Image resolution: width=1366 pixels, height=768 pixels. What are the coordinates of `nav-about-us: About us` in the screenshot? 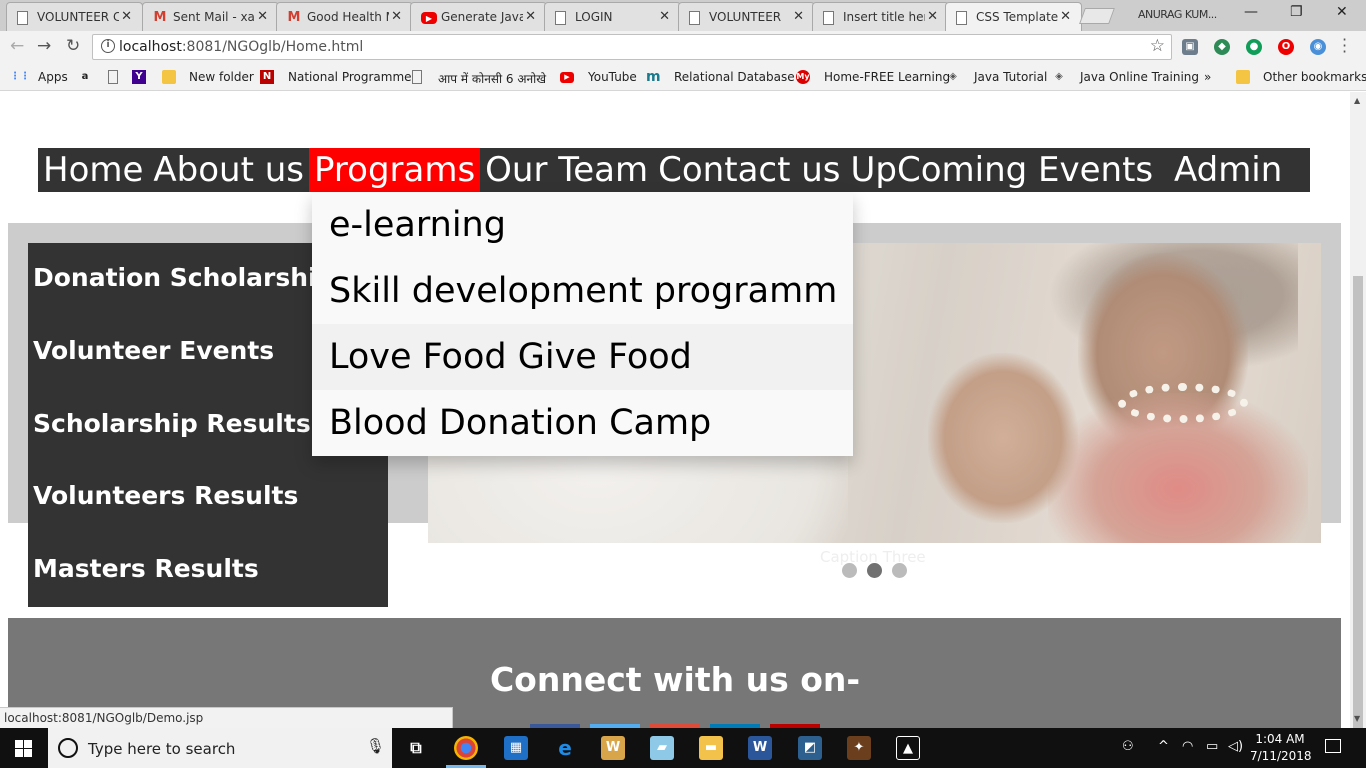 It's located at (228, 170).